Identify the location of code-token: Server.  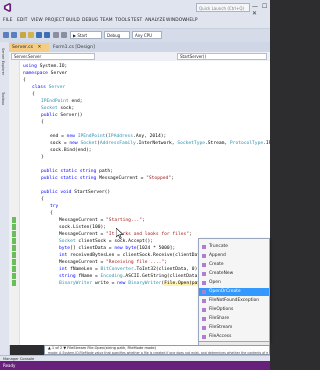
(57, 87).